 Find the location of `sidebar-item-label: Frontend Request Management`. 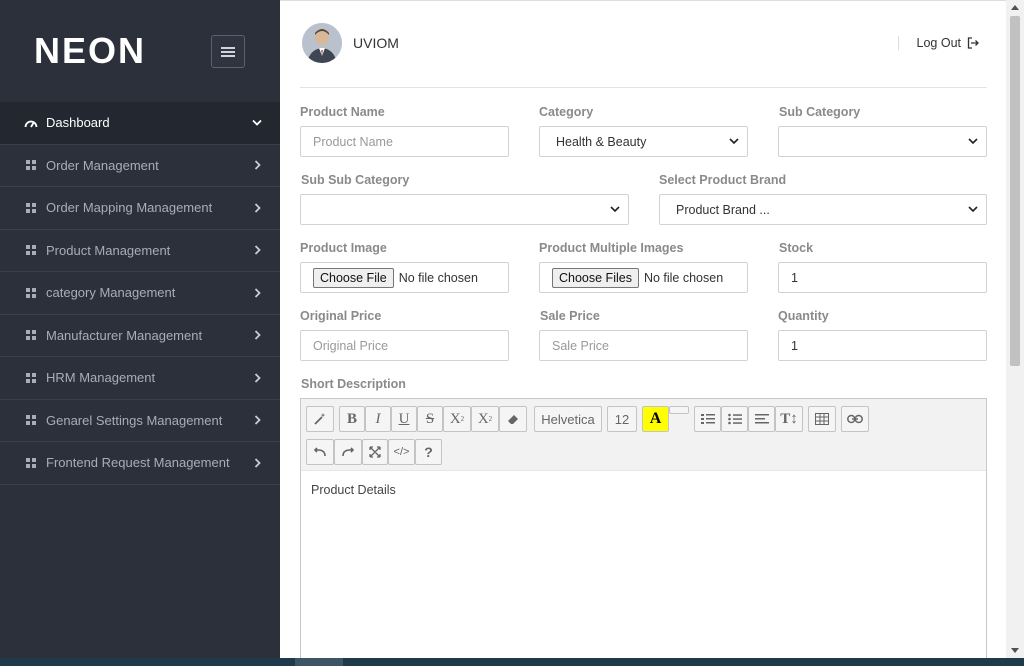

sidebar-item-label: Frontend Request Management is located at coordinates (138, 463).